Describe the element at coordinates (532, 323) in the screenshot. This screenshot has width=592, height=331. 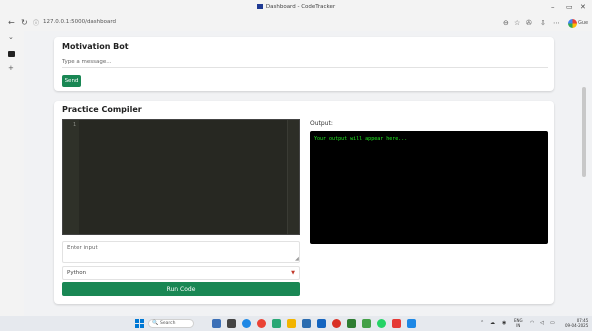
I see `wifi-icon: ◠` at that location.